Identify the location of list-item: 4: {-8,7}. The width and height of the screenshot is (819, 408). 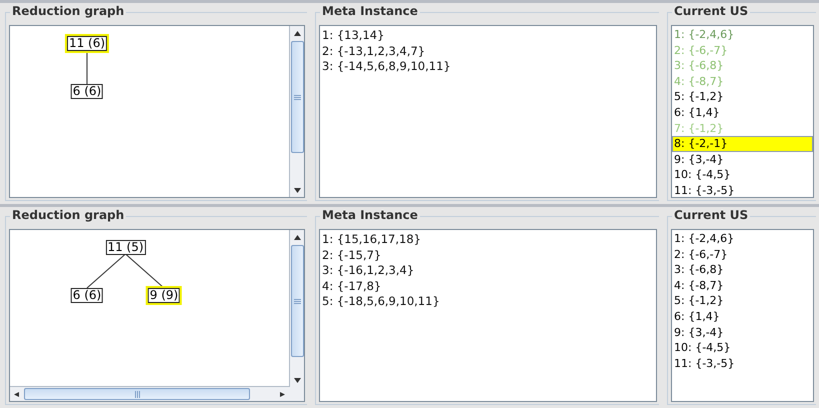
(742, 286).